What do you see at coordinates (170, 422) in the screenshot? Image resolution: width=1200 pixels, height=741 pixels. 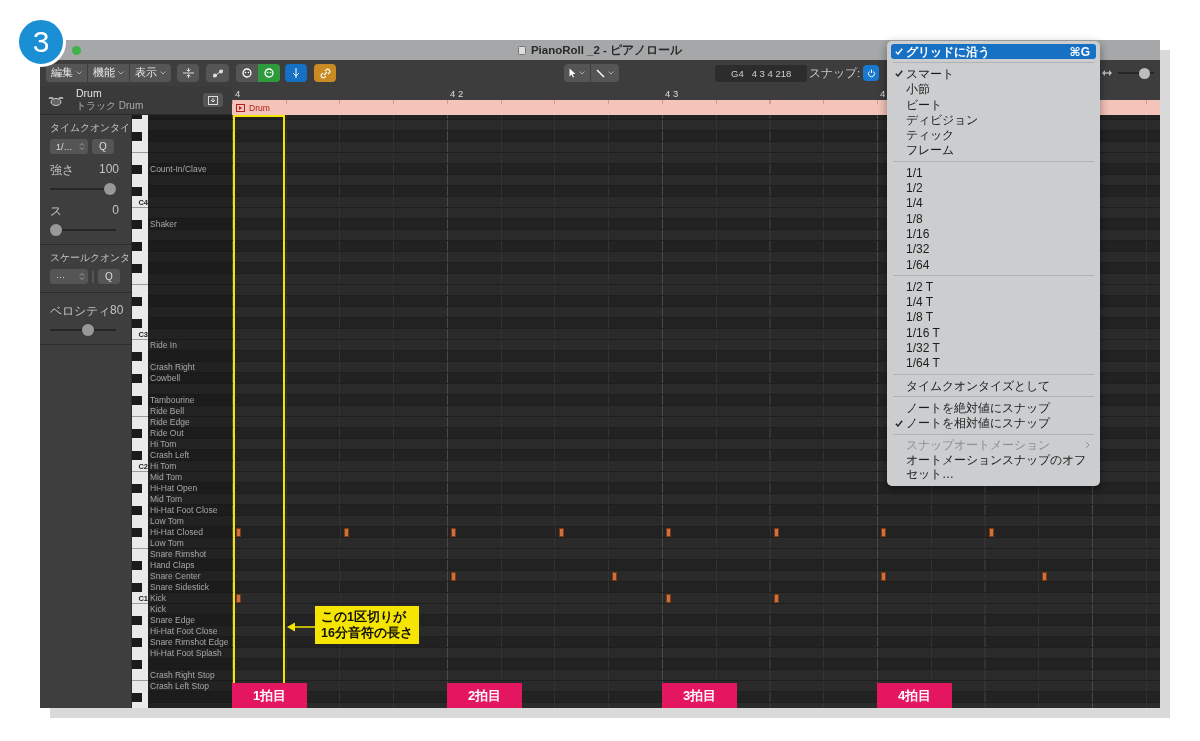 I see `drum-name: Ride Edge` at bounding box center [170, 422].